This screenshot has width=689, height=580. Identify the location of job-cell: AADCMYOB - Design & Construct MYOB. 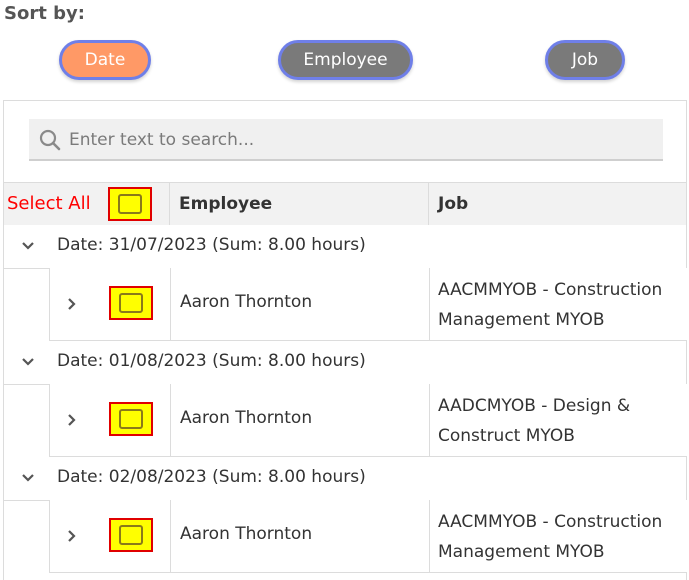
(534, 421).